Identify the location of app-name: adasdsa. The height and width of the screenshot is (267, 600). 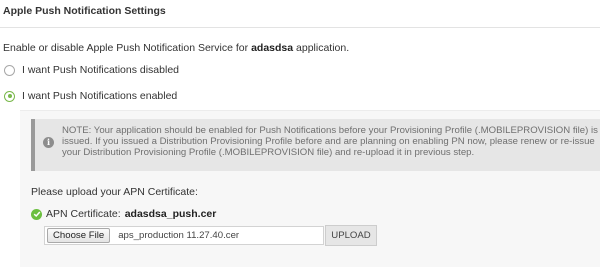
(272, 48).